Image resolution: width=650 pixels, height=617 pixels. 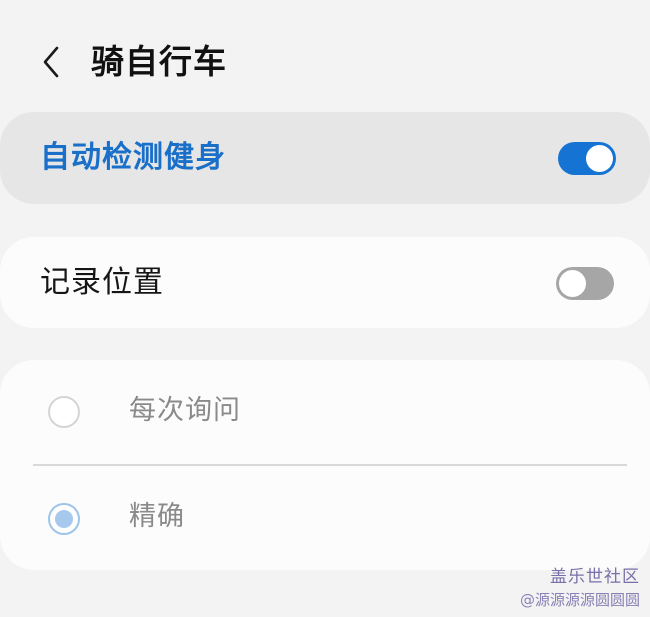 What do you see at coordinates (595, 577) in the screenshot?
I see `watermark-brand: 盖乐世社区` at bounding box center [595, 577].